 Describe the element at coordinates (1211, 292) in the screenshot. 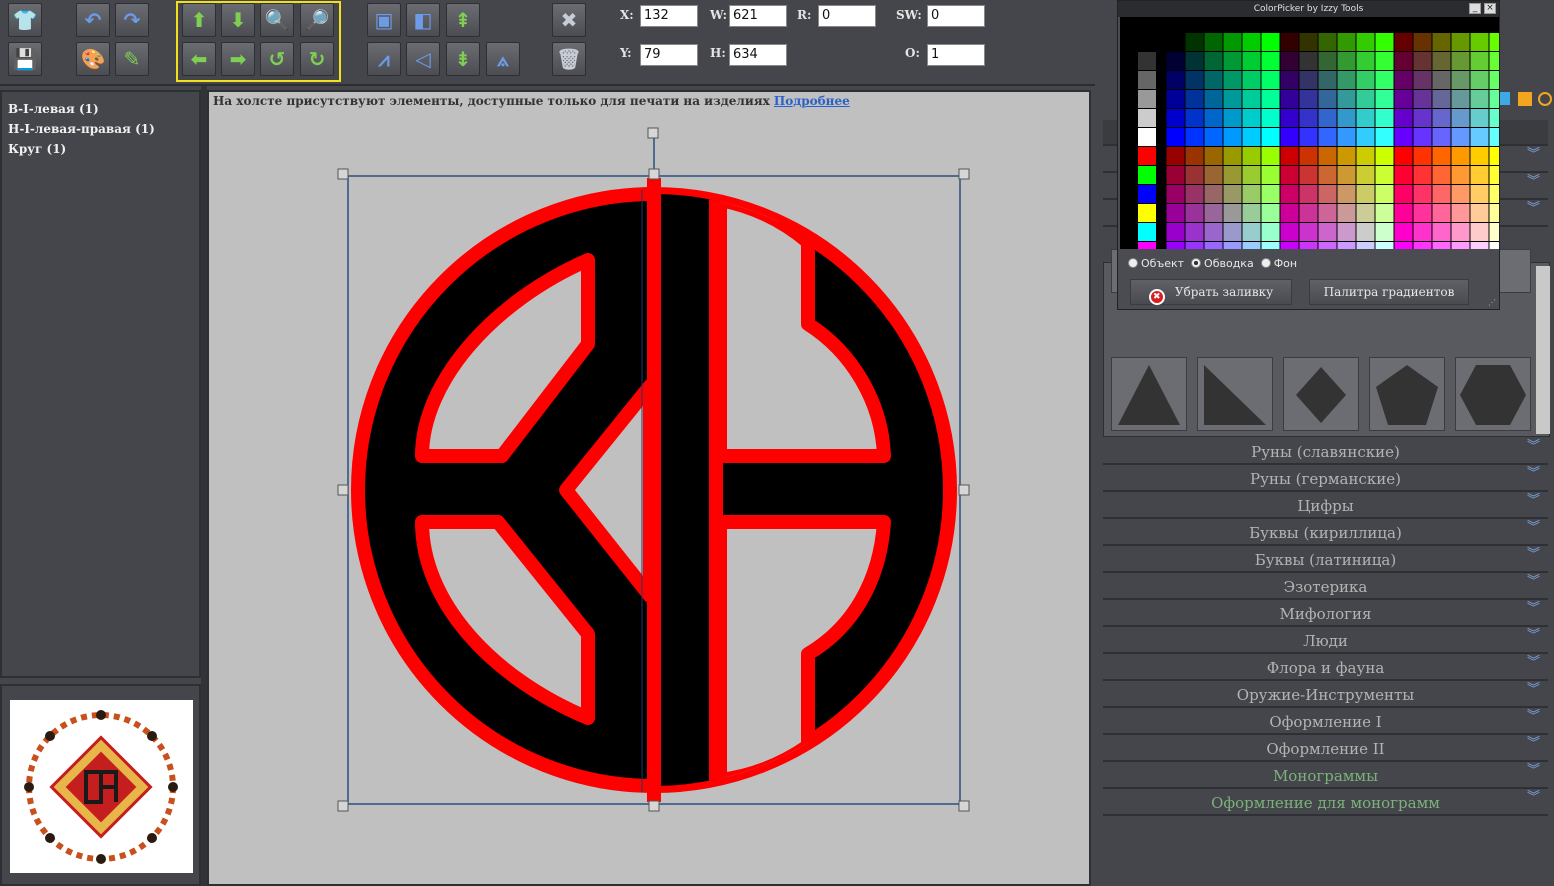

I see `remove-fill-button: ✖ Убрать заливку` at that location.